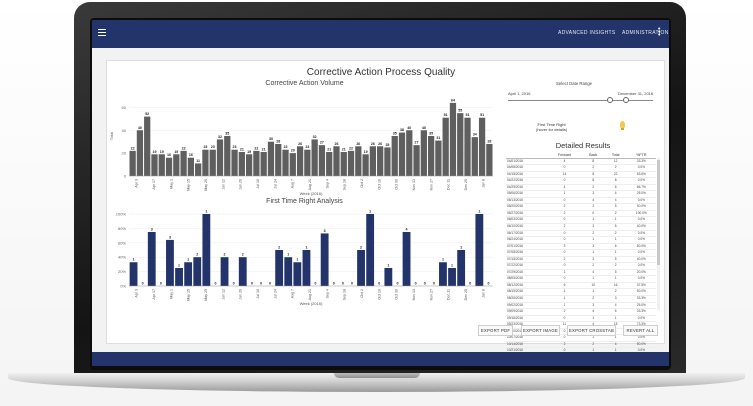 This screenshot has width=753, height=406. I want to click on data-label: 23, so click(205, 147).